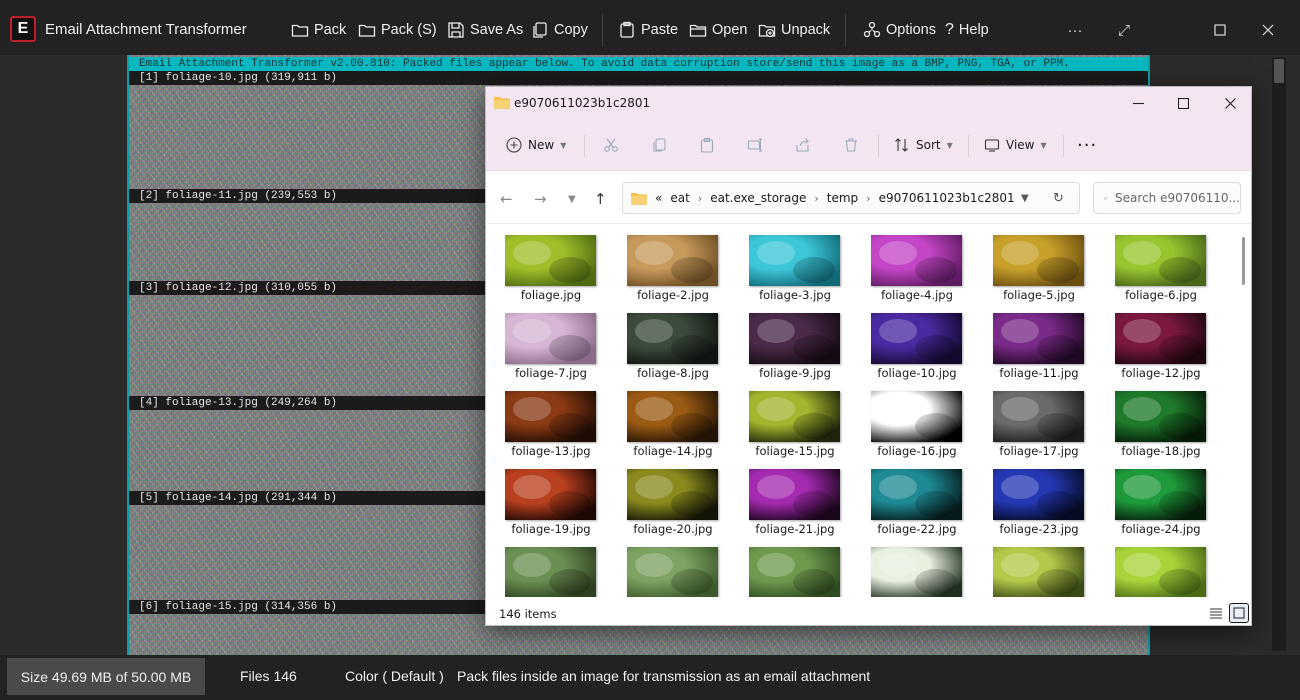 The height and width of the screenshot is (700, 1300). Describe the element at coordinates (551, 373) in the screenshot. I see `file-name: foliage-7.jpg` at that location.